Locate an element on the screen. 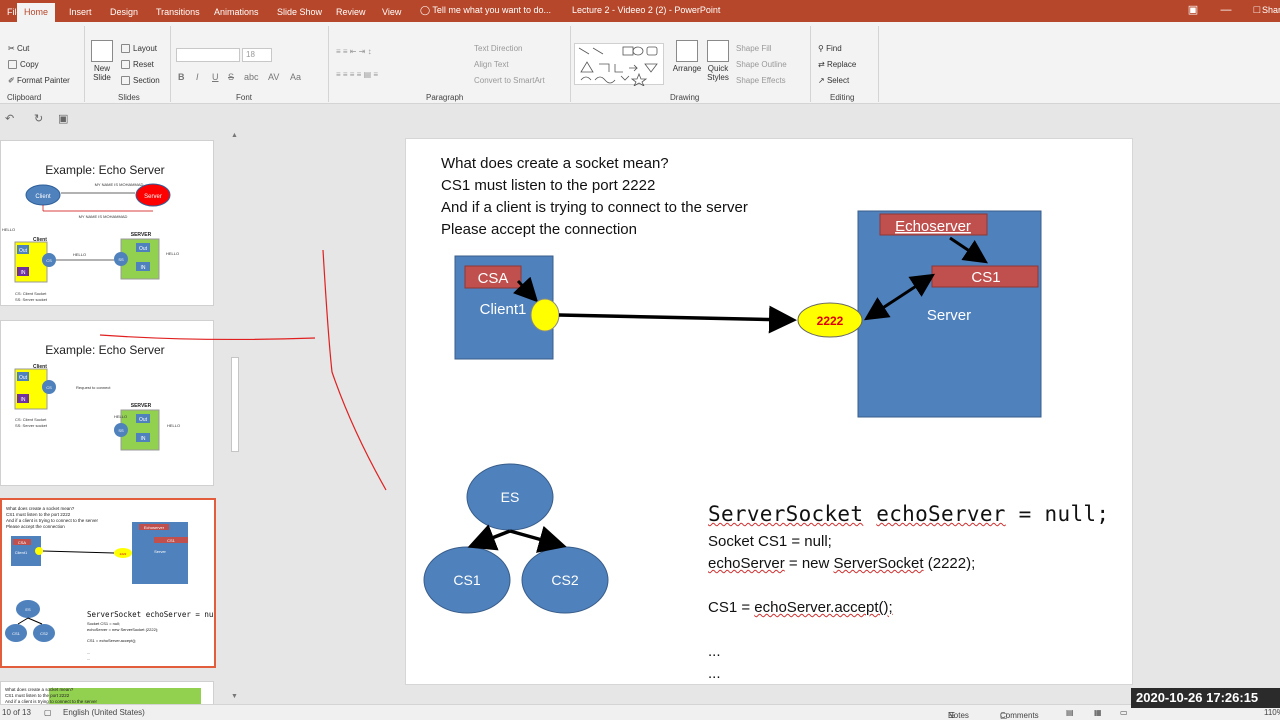 This screenshot has width=1280, height=720. es-label: ES is located at coordinates (510, 497).